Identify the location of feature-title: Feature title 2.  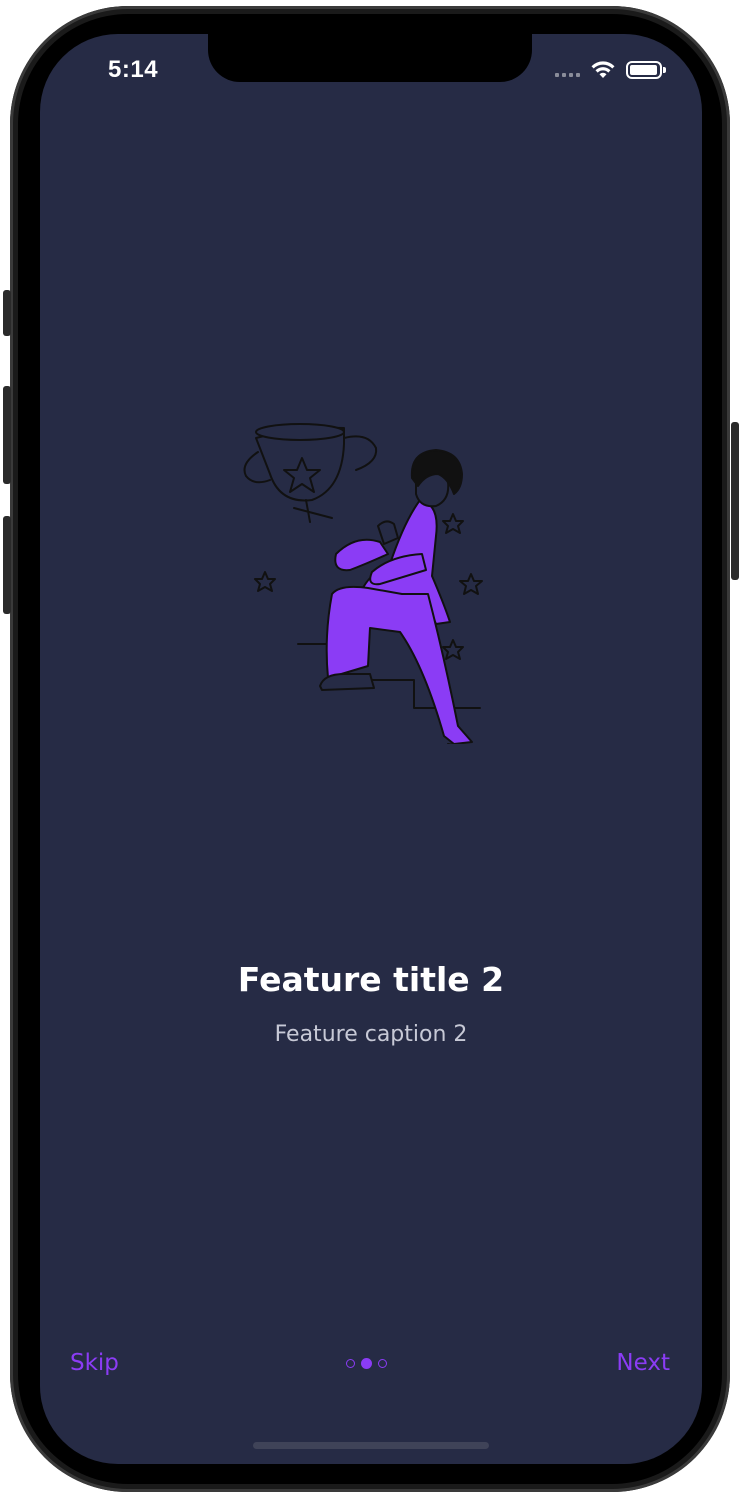
(371, 979).